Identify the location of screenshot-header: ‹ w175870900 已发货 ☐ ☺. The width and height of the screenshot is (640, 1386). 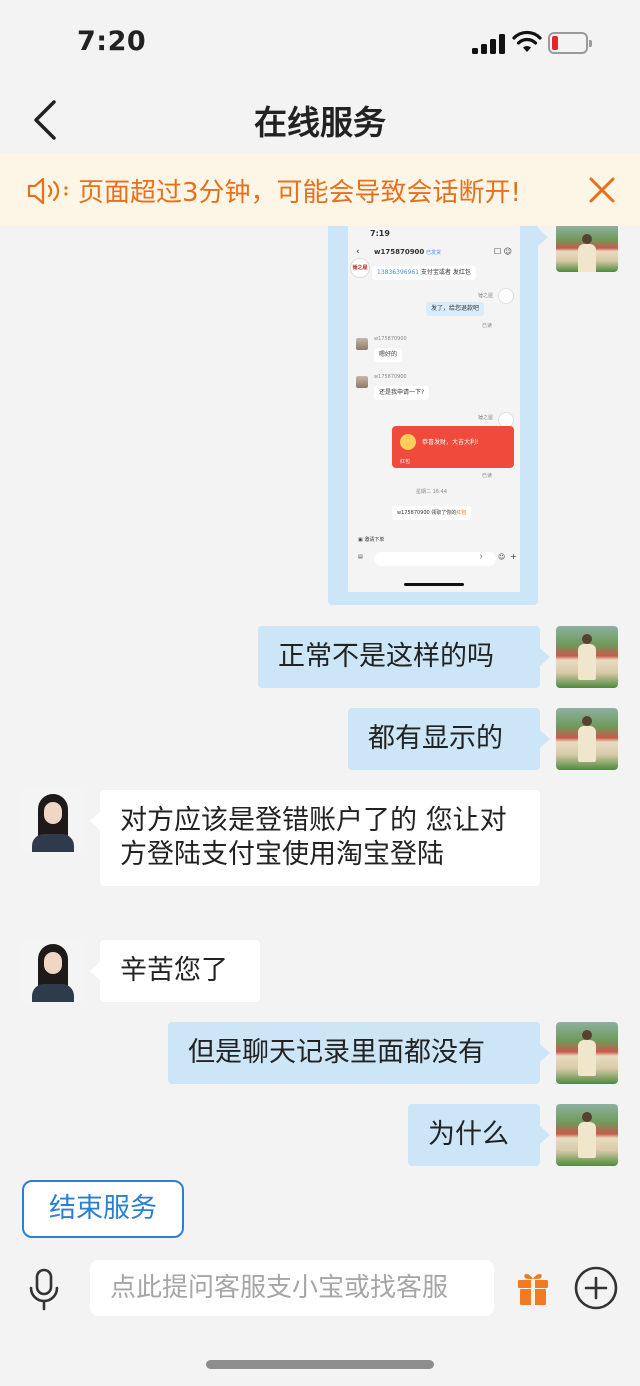
(434, 254).